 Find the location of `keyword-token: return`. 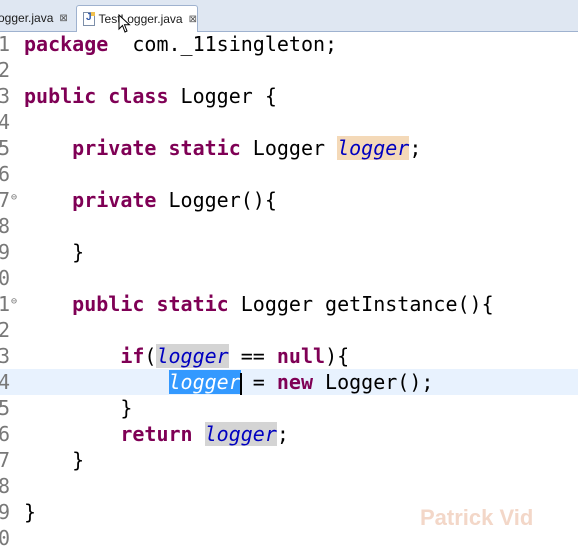

keyword-token: return is located at coordinates (156, 434).